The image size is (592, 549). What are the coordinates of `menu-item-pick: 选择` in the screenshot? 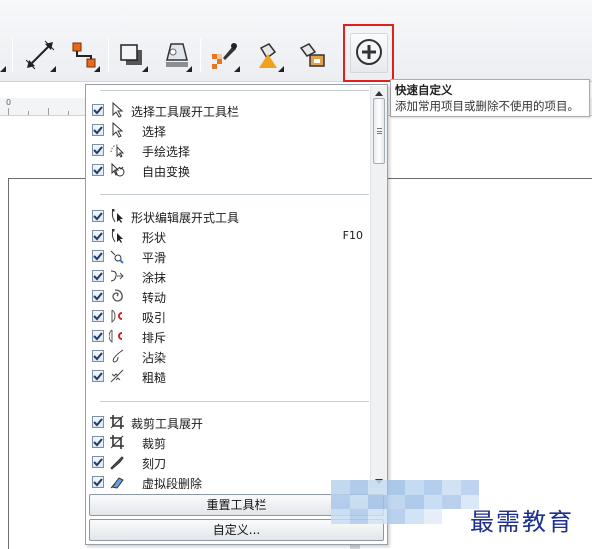 It's located at (227, 130).